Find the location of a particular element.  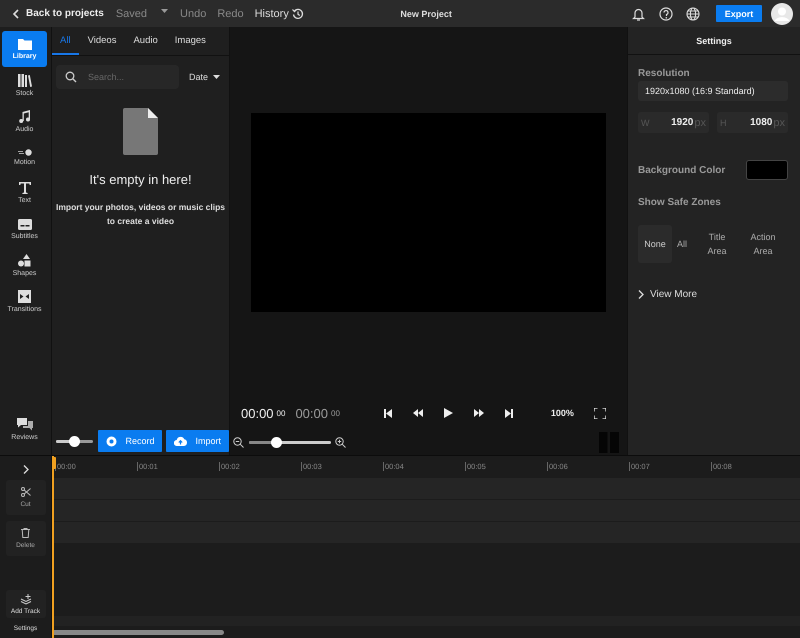

upload-cloud-icon is located at coordinates (181, 441).